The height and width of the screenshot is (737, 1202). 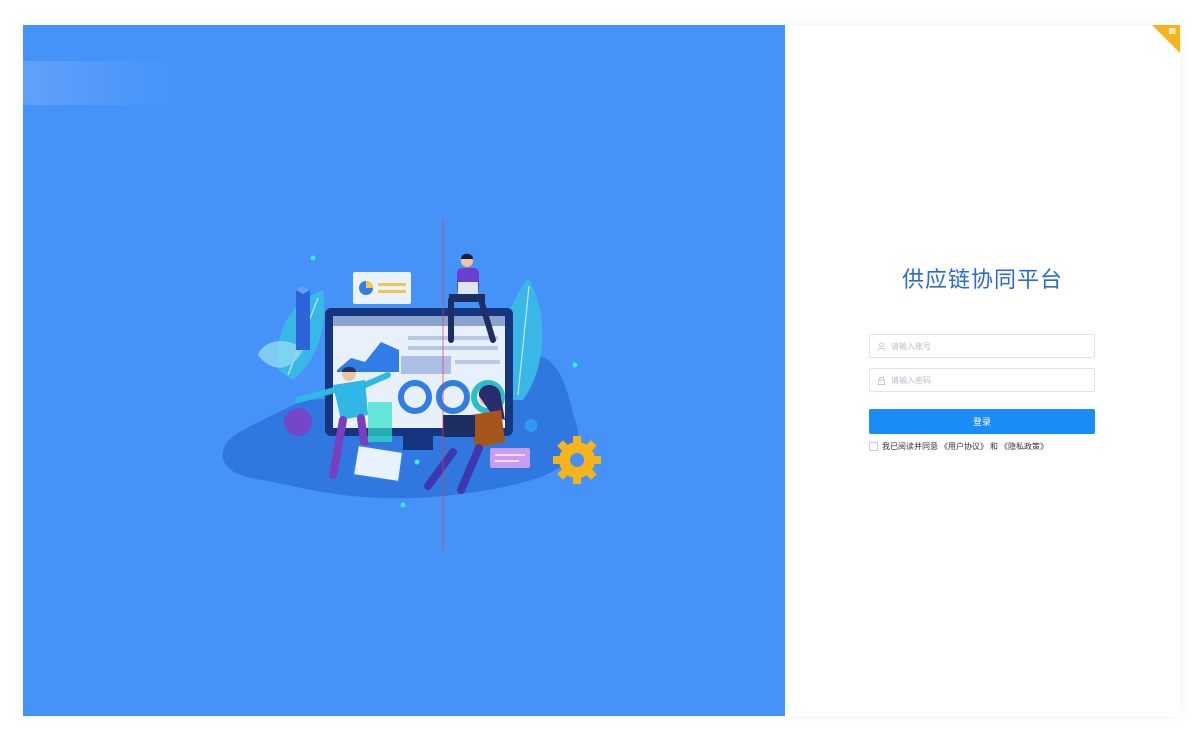 I want to click on pink-card, so click(x=510, y=458).